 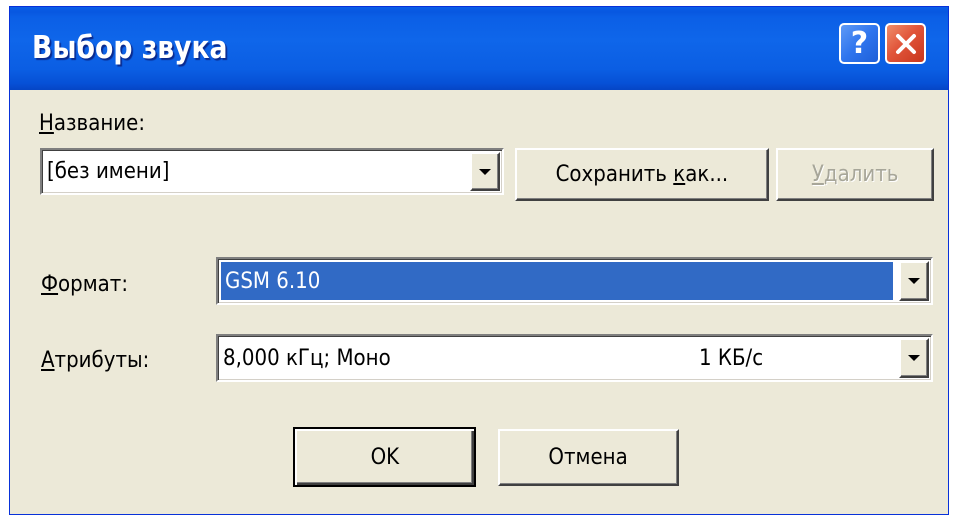 I want to click on format-label: Формат:, so click(x=84, y=284).